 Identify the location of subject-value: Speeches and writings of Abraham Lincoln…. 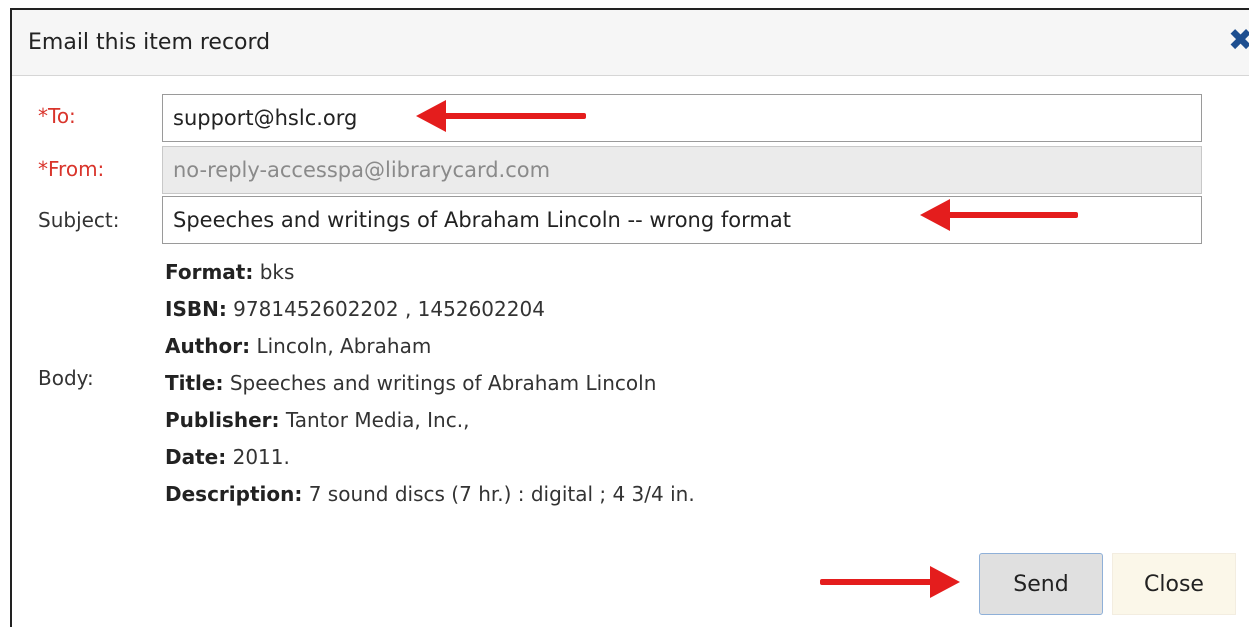
(482, 220).